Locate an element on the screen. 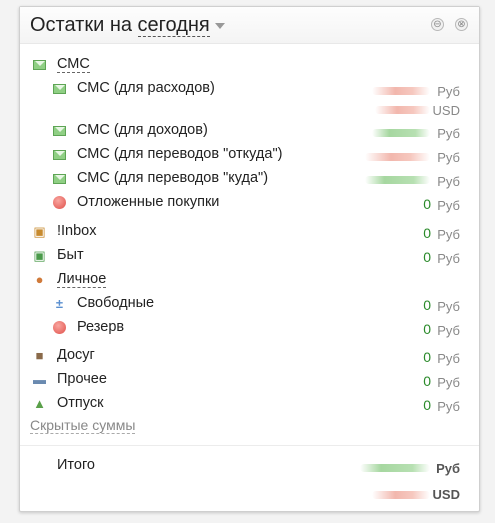  scale-icon: ± is located at coordinates (59, 303).